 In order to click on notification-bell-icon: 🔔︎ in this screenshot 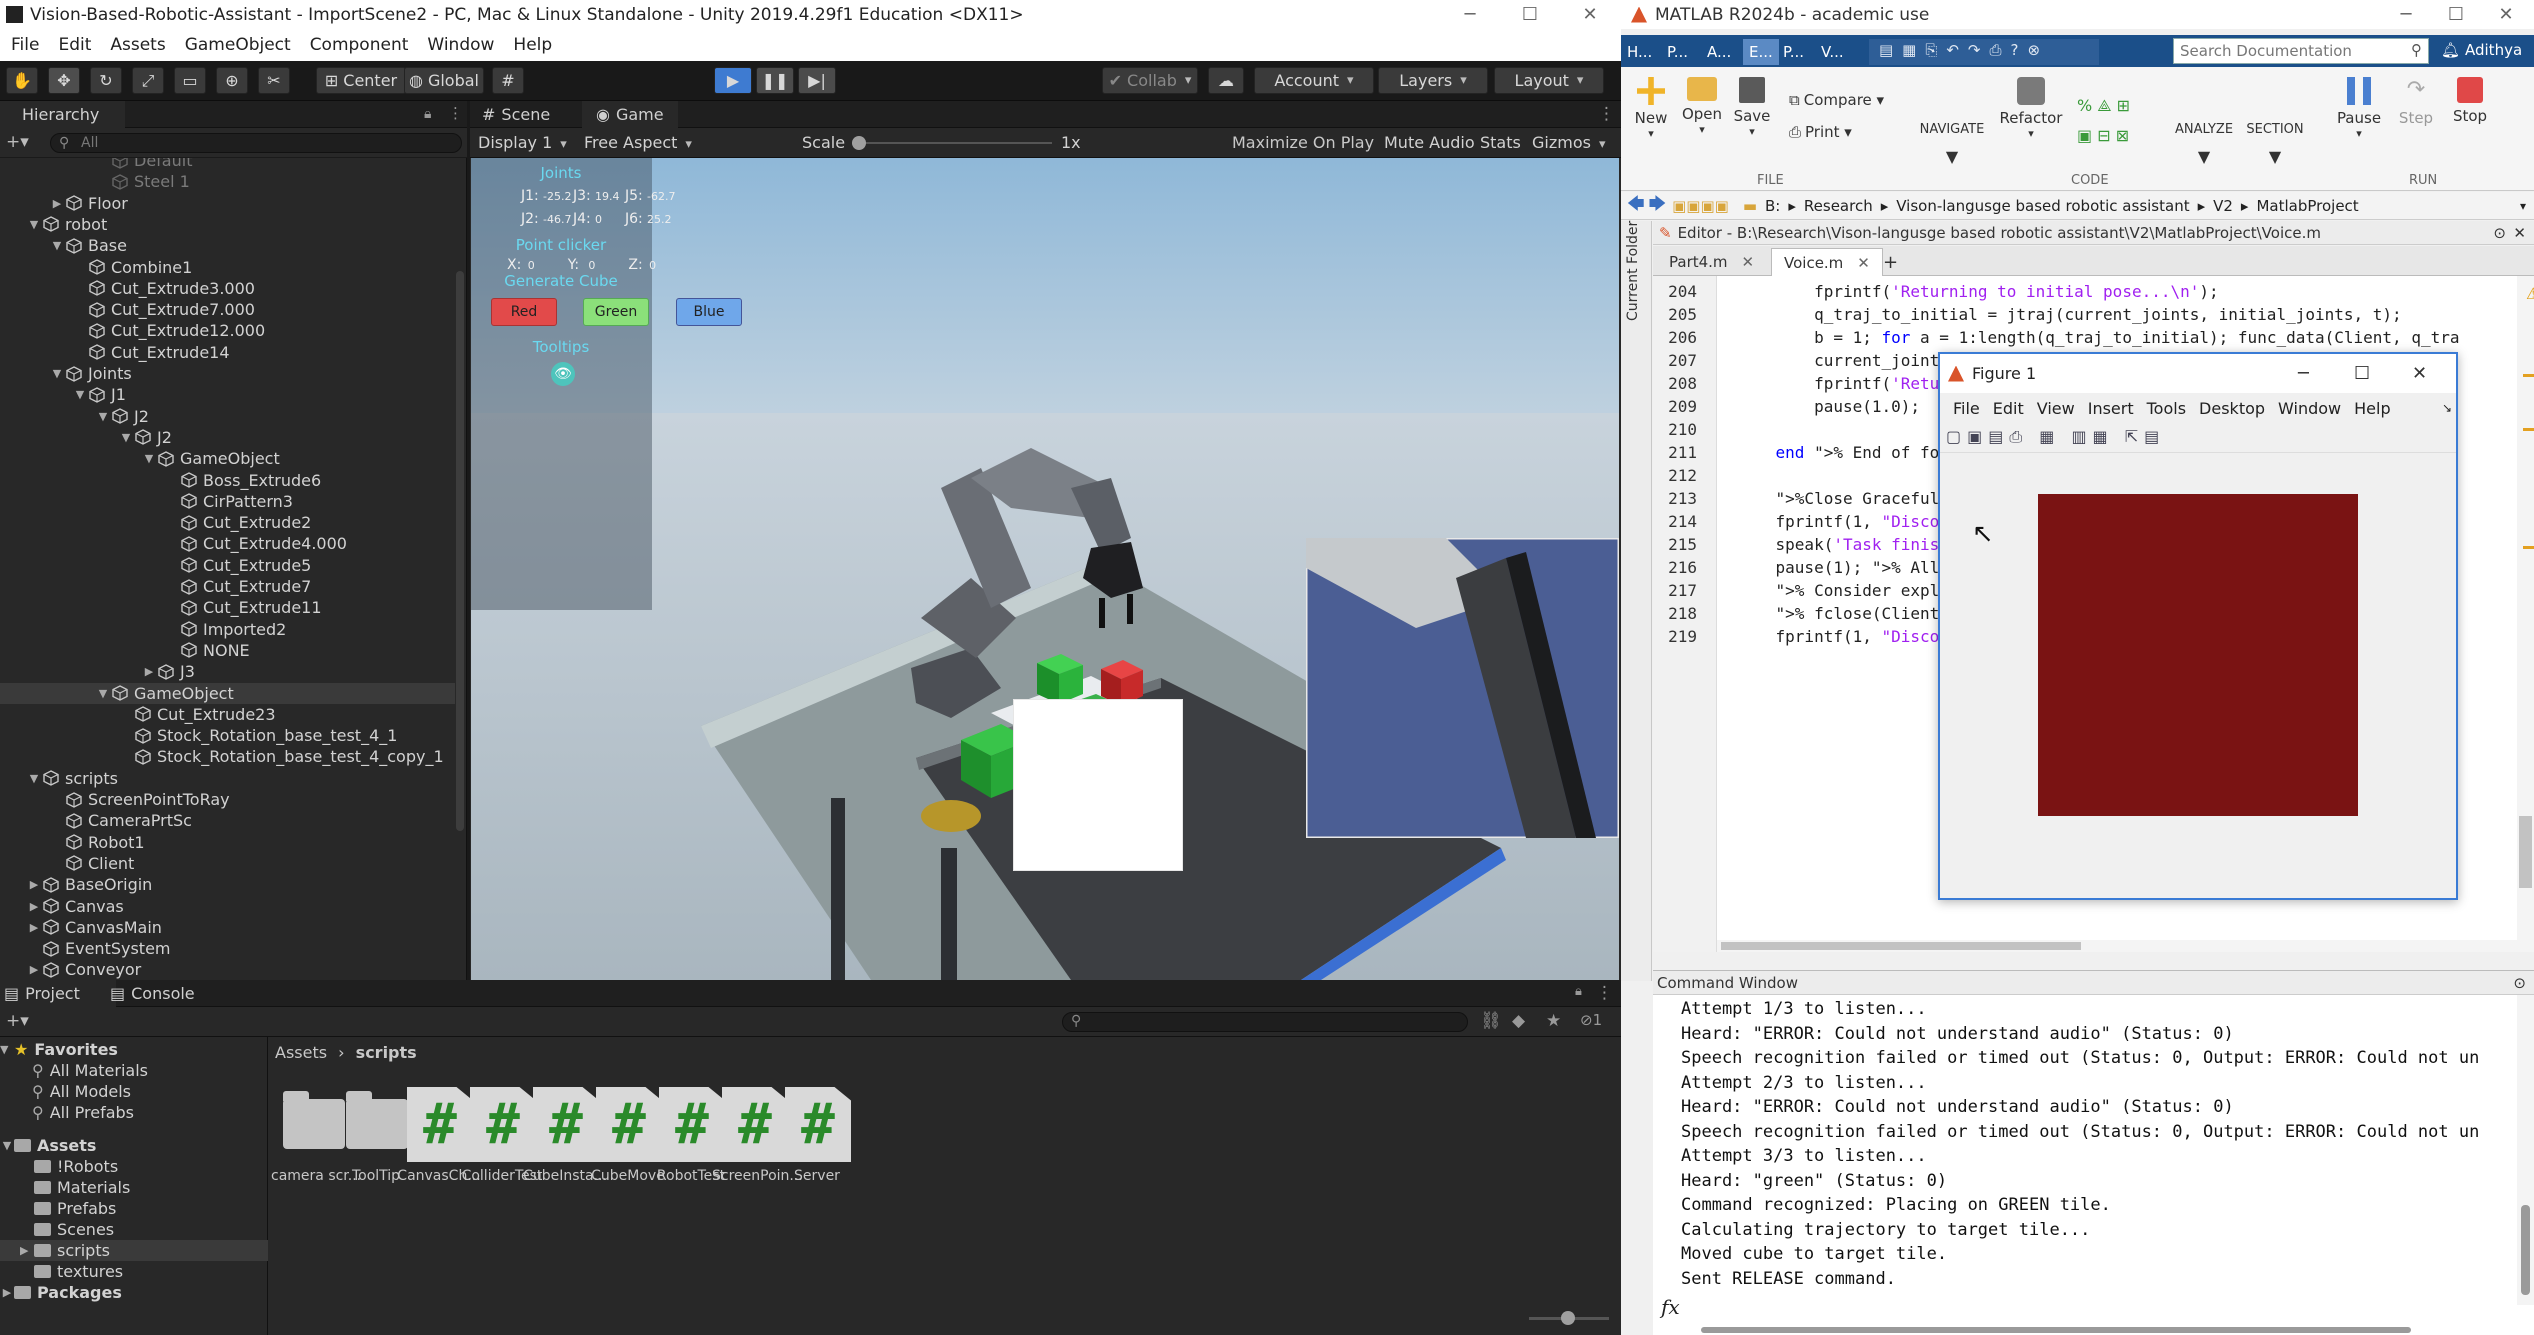, I will do `click(2450, 50)`.